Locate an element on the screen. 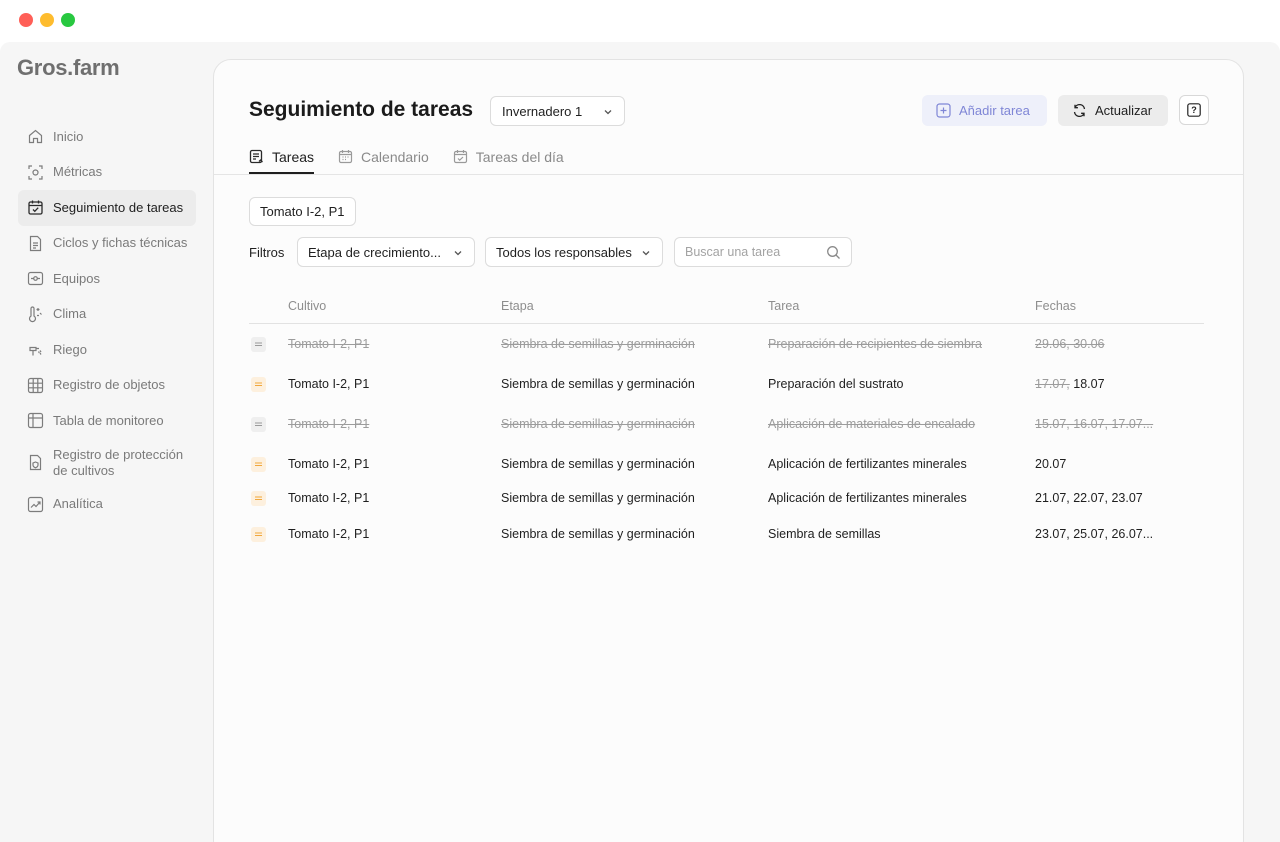 This screenshot has height=842, width=1280. sidebar-item-label: Métricas is located at coordinates (78, 172).